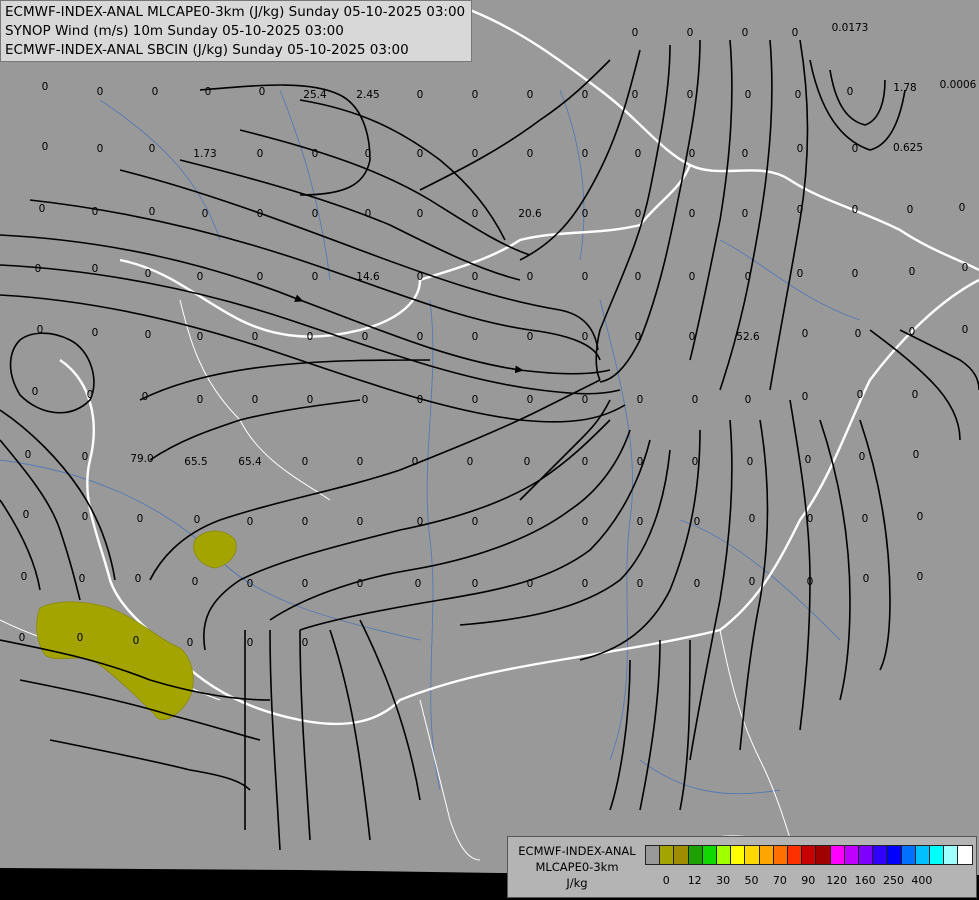  What do you see at coordinates (922, 880) in the screenshot?
I see `legend-tick-label: 400` at bounding box center [922, 880].